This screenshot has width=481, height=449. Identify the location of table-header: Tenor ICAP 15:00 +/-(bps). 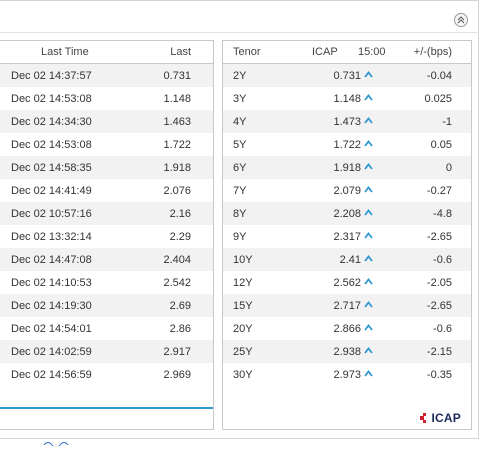
(347, 52).